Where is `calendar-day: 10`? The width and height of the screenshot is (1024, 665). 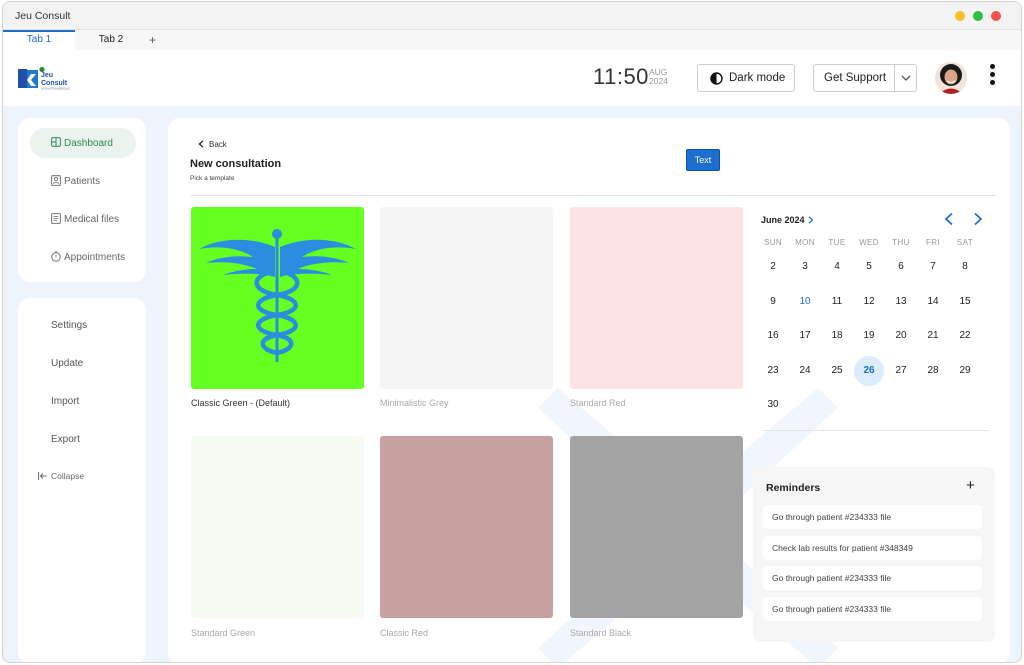 calendar-day: 10 is located at coordinates (805, 302).